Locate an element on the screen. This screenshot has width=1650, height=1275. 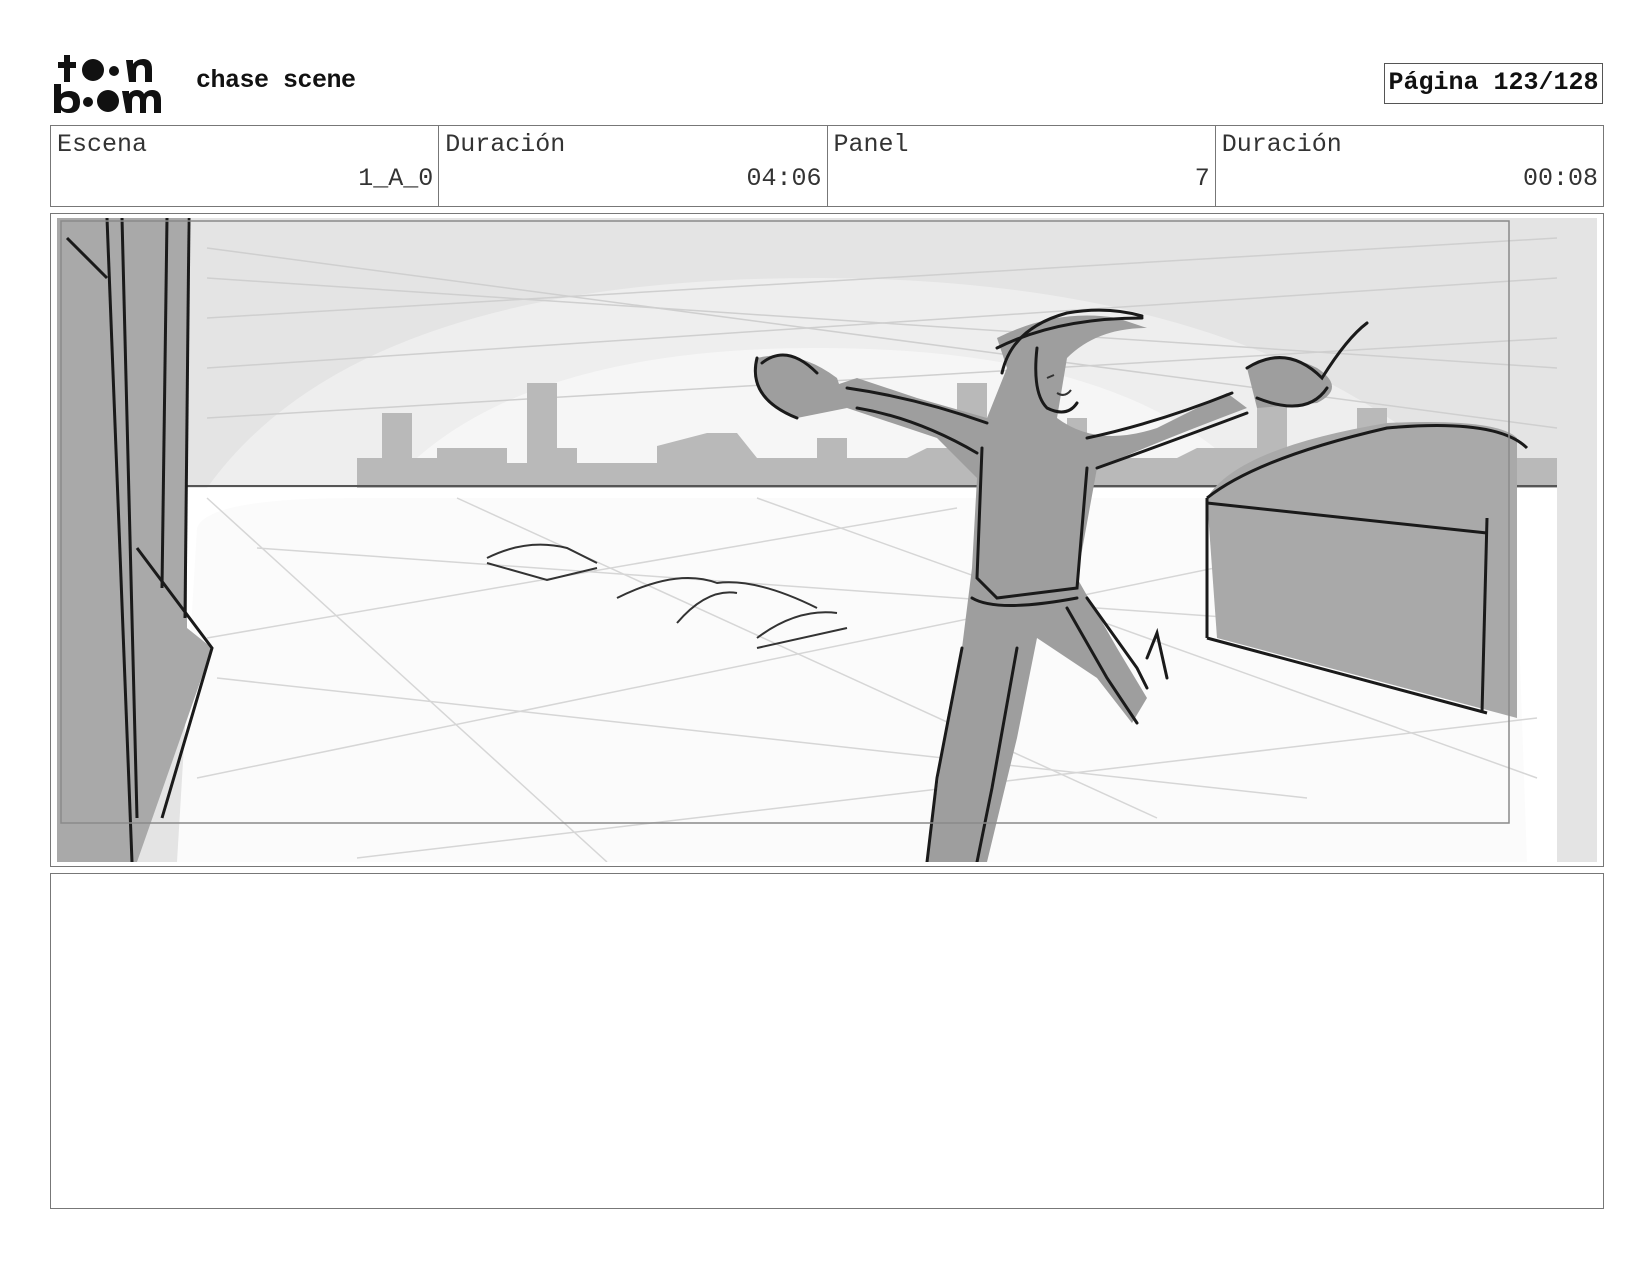
panel-duration-value: 00:08 is located at coordinates (1560, 178).